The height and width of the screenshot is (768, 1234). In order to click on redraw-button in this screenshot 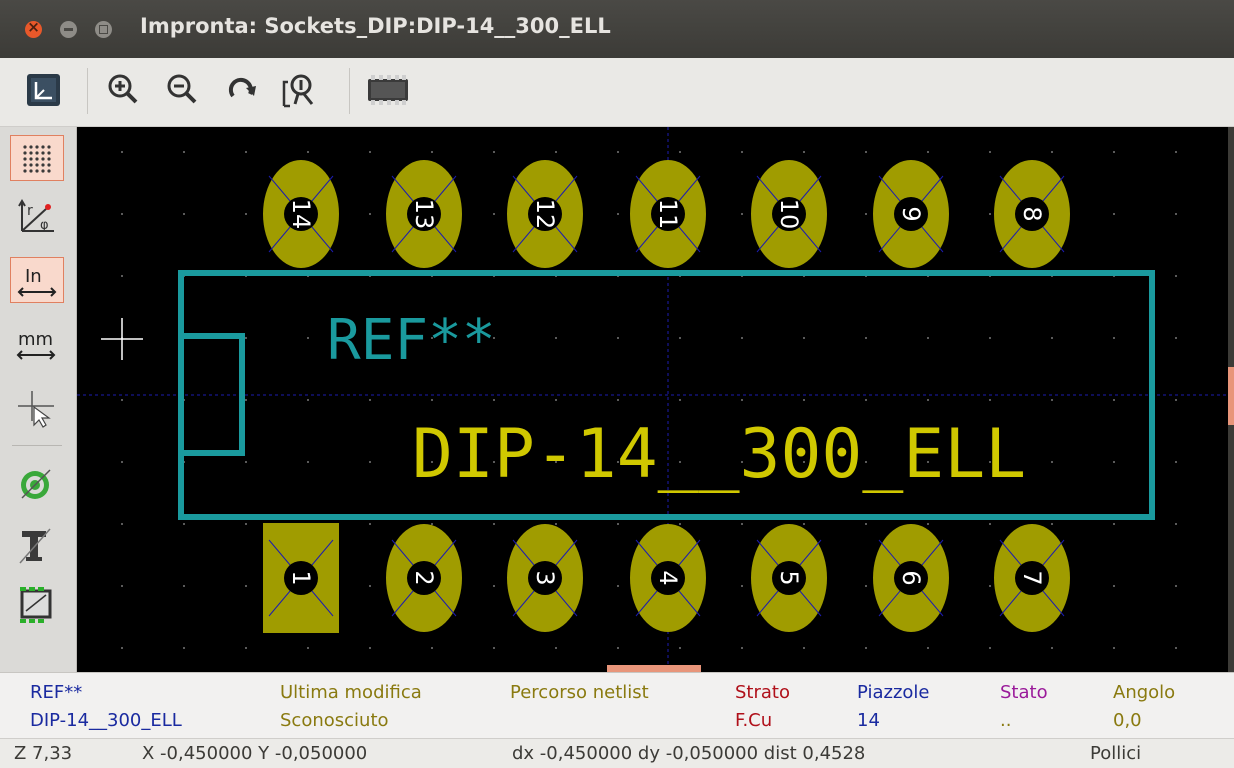, I will do `click(242, 90)`.